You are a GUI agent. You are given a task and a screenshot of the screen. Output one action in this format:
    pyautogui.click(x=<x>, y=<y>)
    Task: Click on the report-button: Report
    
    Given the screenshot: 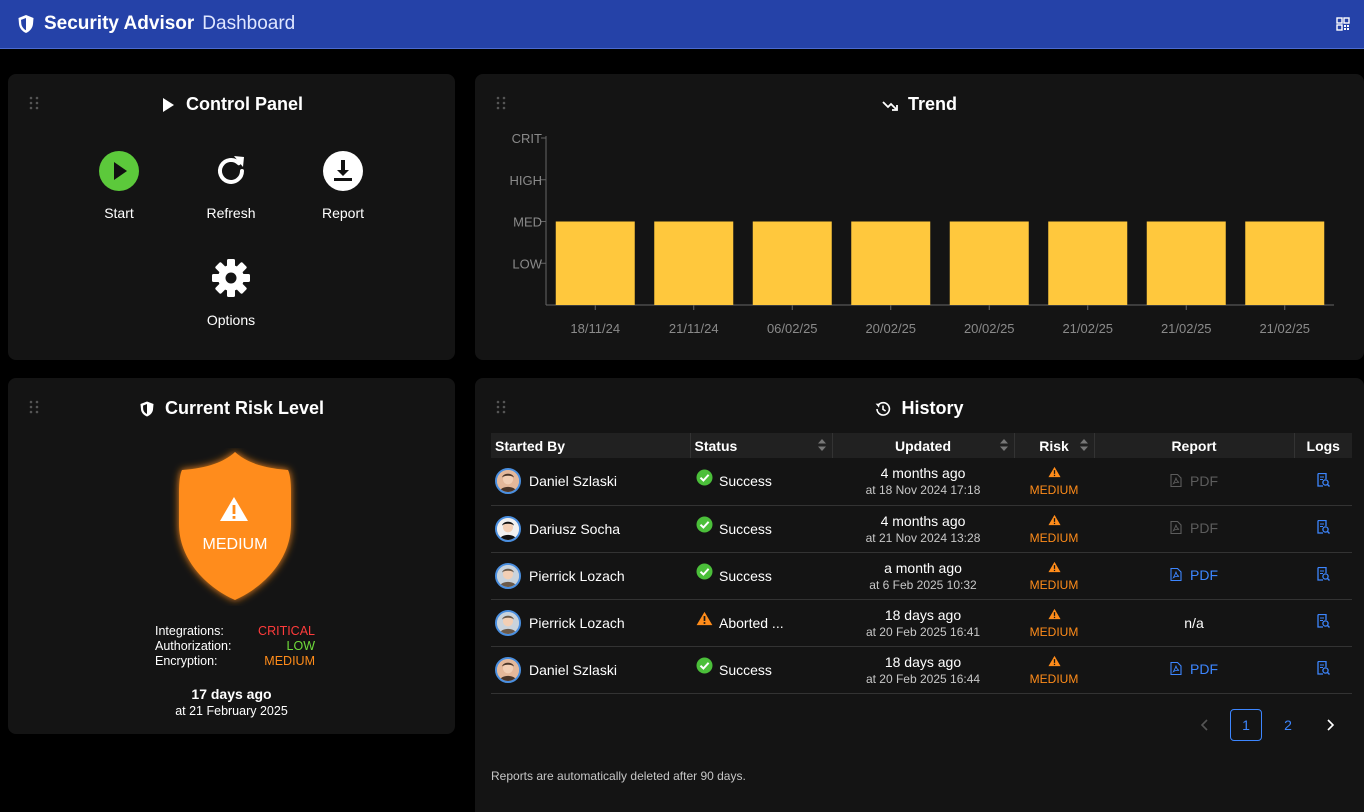 What is the action you would take?
    pyautogui.click(x=343, y=185)
    